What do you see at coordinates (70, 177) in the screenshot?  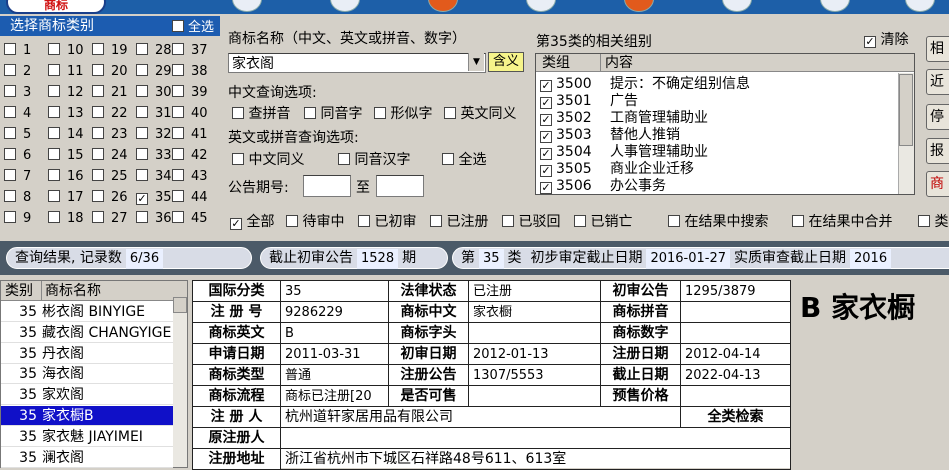 I see `category-16: 16` at bounding box center [70, 177].